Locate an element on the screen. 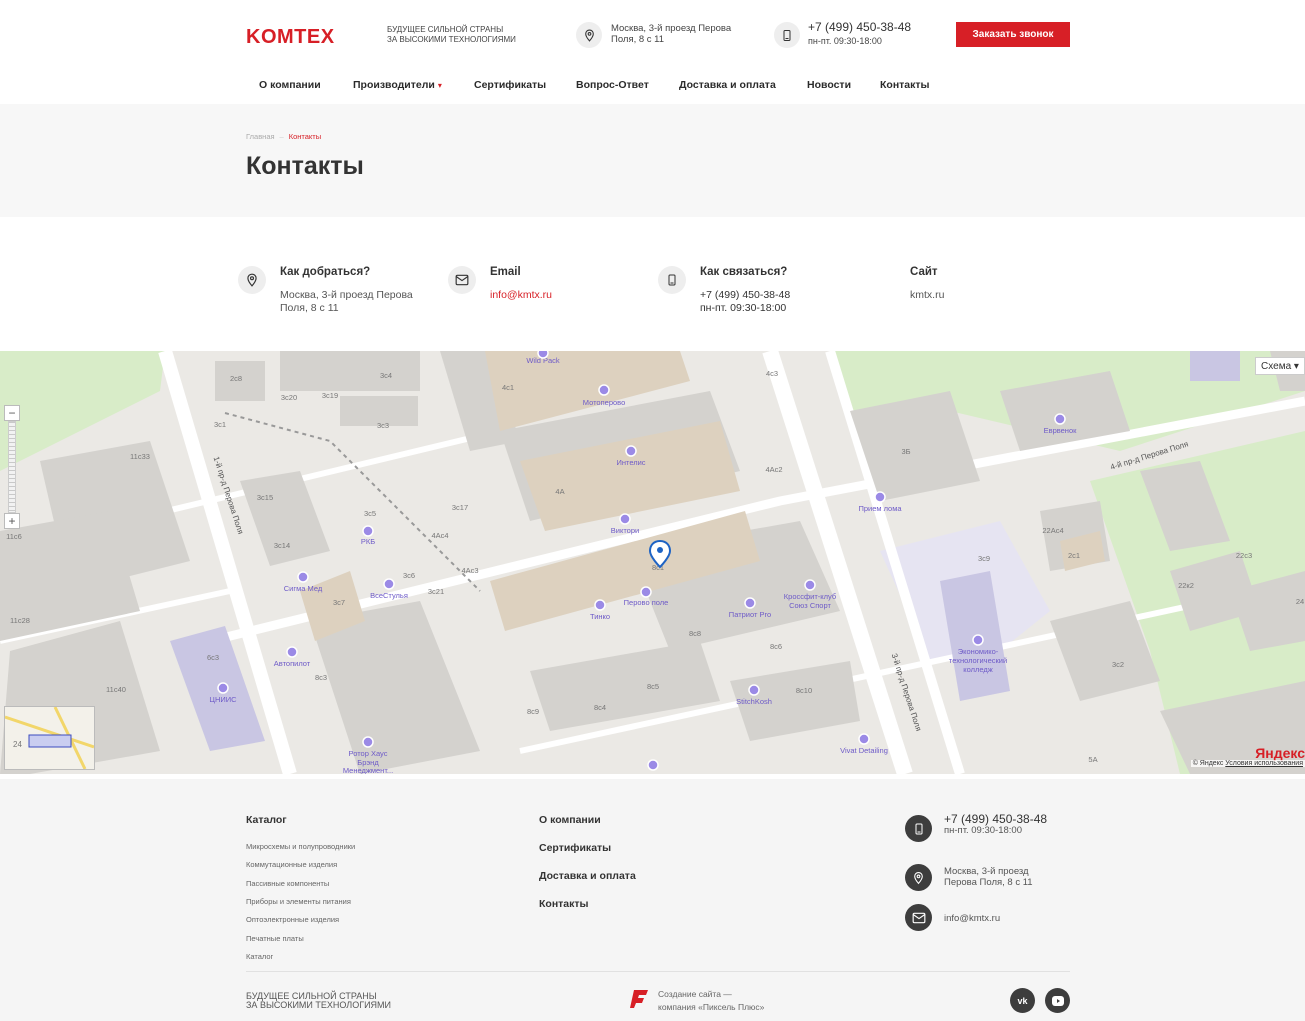 This screenshot has width=1305, height=1021. footer-divider is located at coordinates (658, 971).